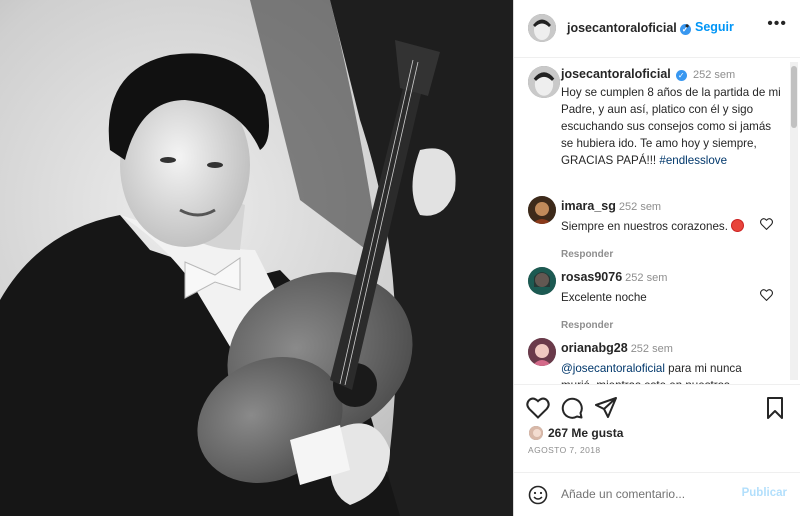  I want to click on likes-count: 267 Me gusta, so click(585, 433).